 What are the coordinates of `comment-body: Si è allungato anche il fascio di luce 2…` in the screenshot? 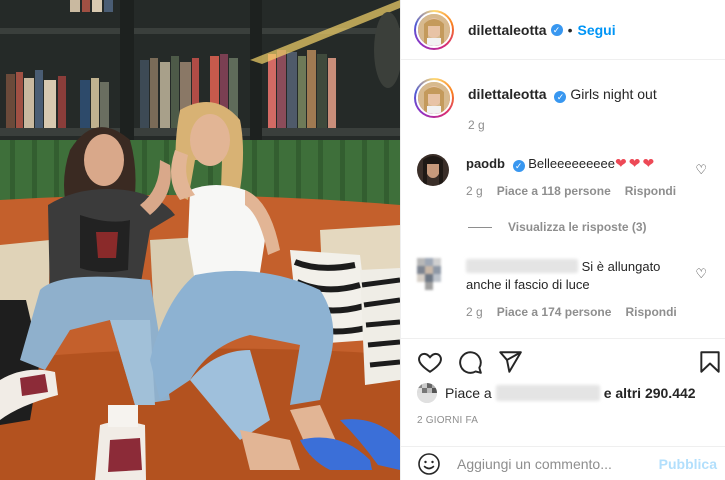 It's located at (575, 289).